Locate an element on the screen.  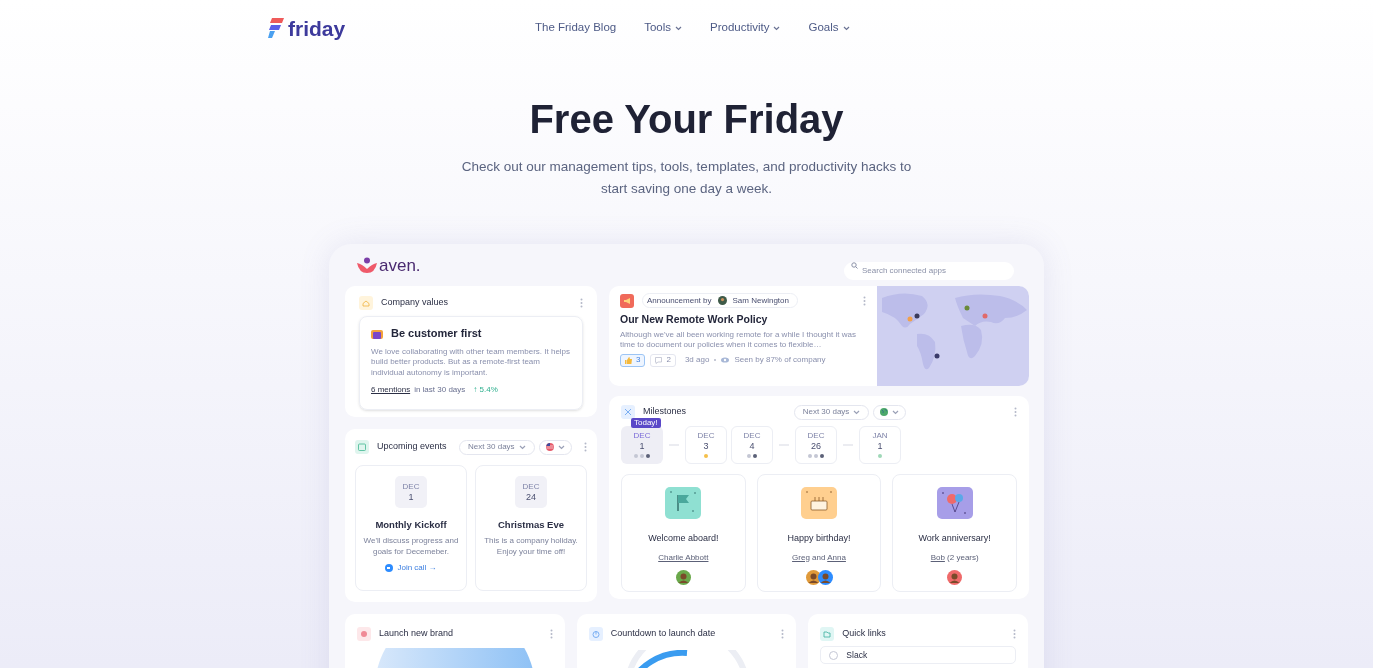
home-icon is located at coordinates (366, 303).